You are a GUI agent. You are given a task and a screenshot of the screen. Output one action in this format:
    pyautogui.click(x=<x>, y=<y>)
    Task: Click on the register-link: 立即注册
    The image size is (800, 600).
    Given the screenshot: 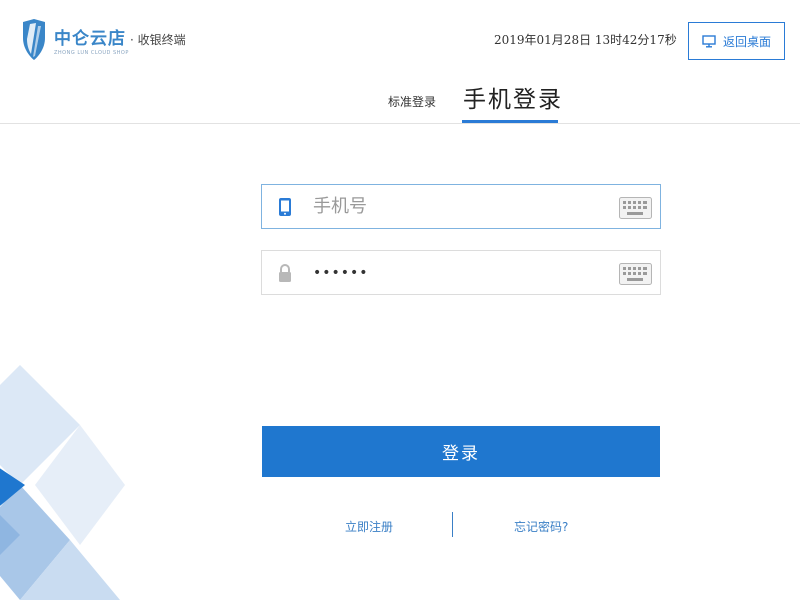 What is the action you would take?
    pyautogui.click(x=369, y=526)
    